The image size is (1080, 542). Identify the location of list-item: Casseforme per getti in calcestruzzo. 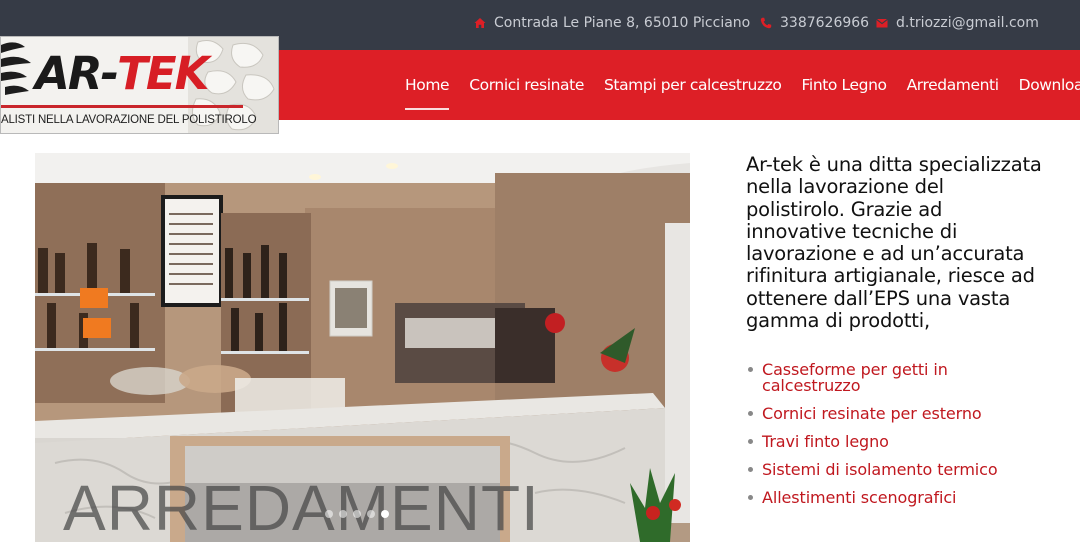
(898, 378).